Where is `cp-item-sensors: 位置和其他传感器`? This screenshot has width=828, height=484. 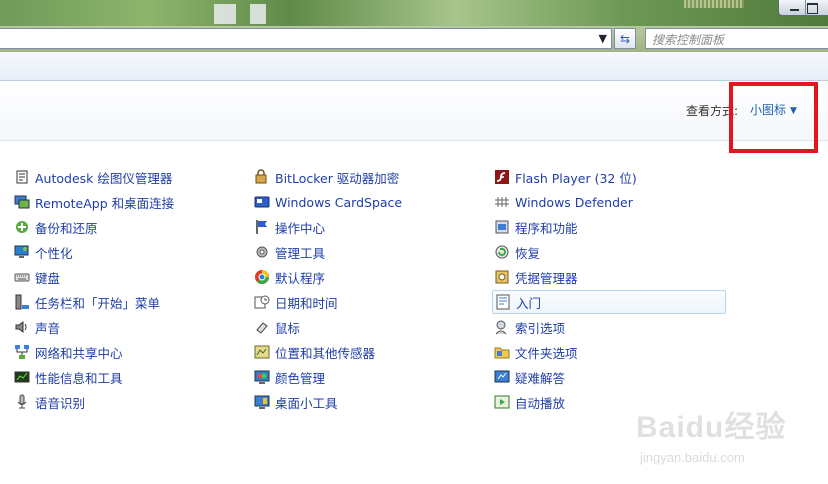
cp-item-sensors: 位置和其他传感器 is located at coordinates (314, 352).